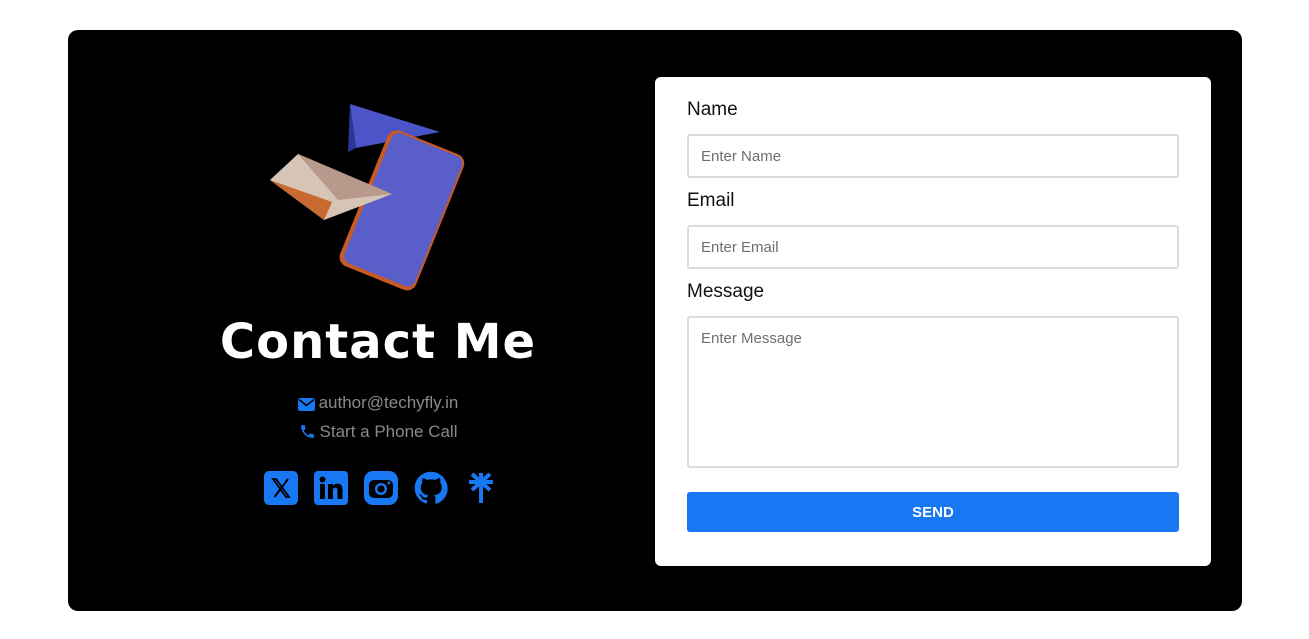  I want to click on page-title: Contact Me, so click(378, 342).